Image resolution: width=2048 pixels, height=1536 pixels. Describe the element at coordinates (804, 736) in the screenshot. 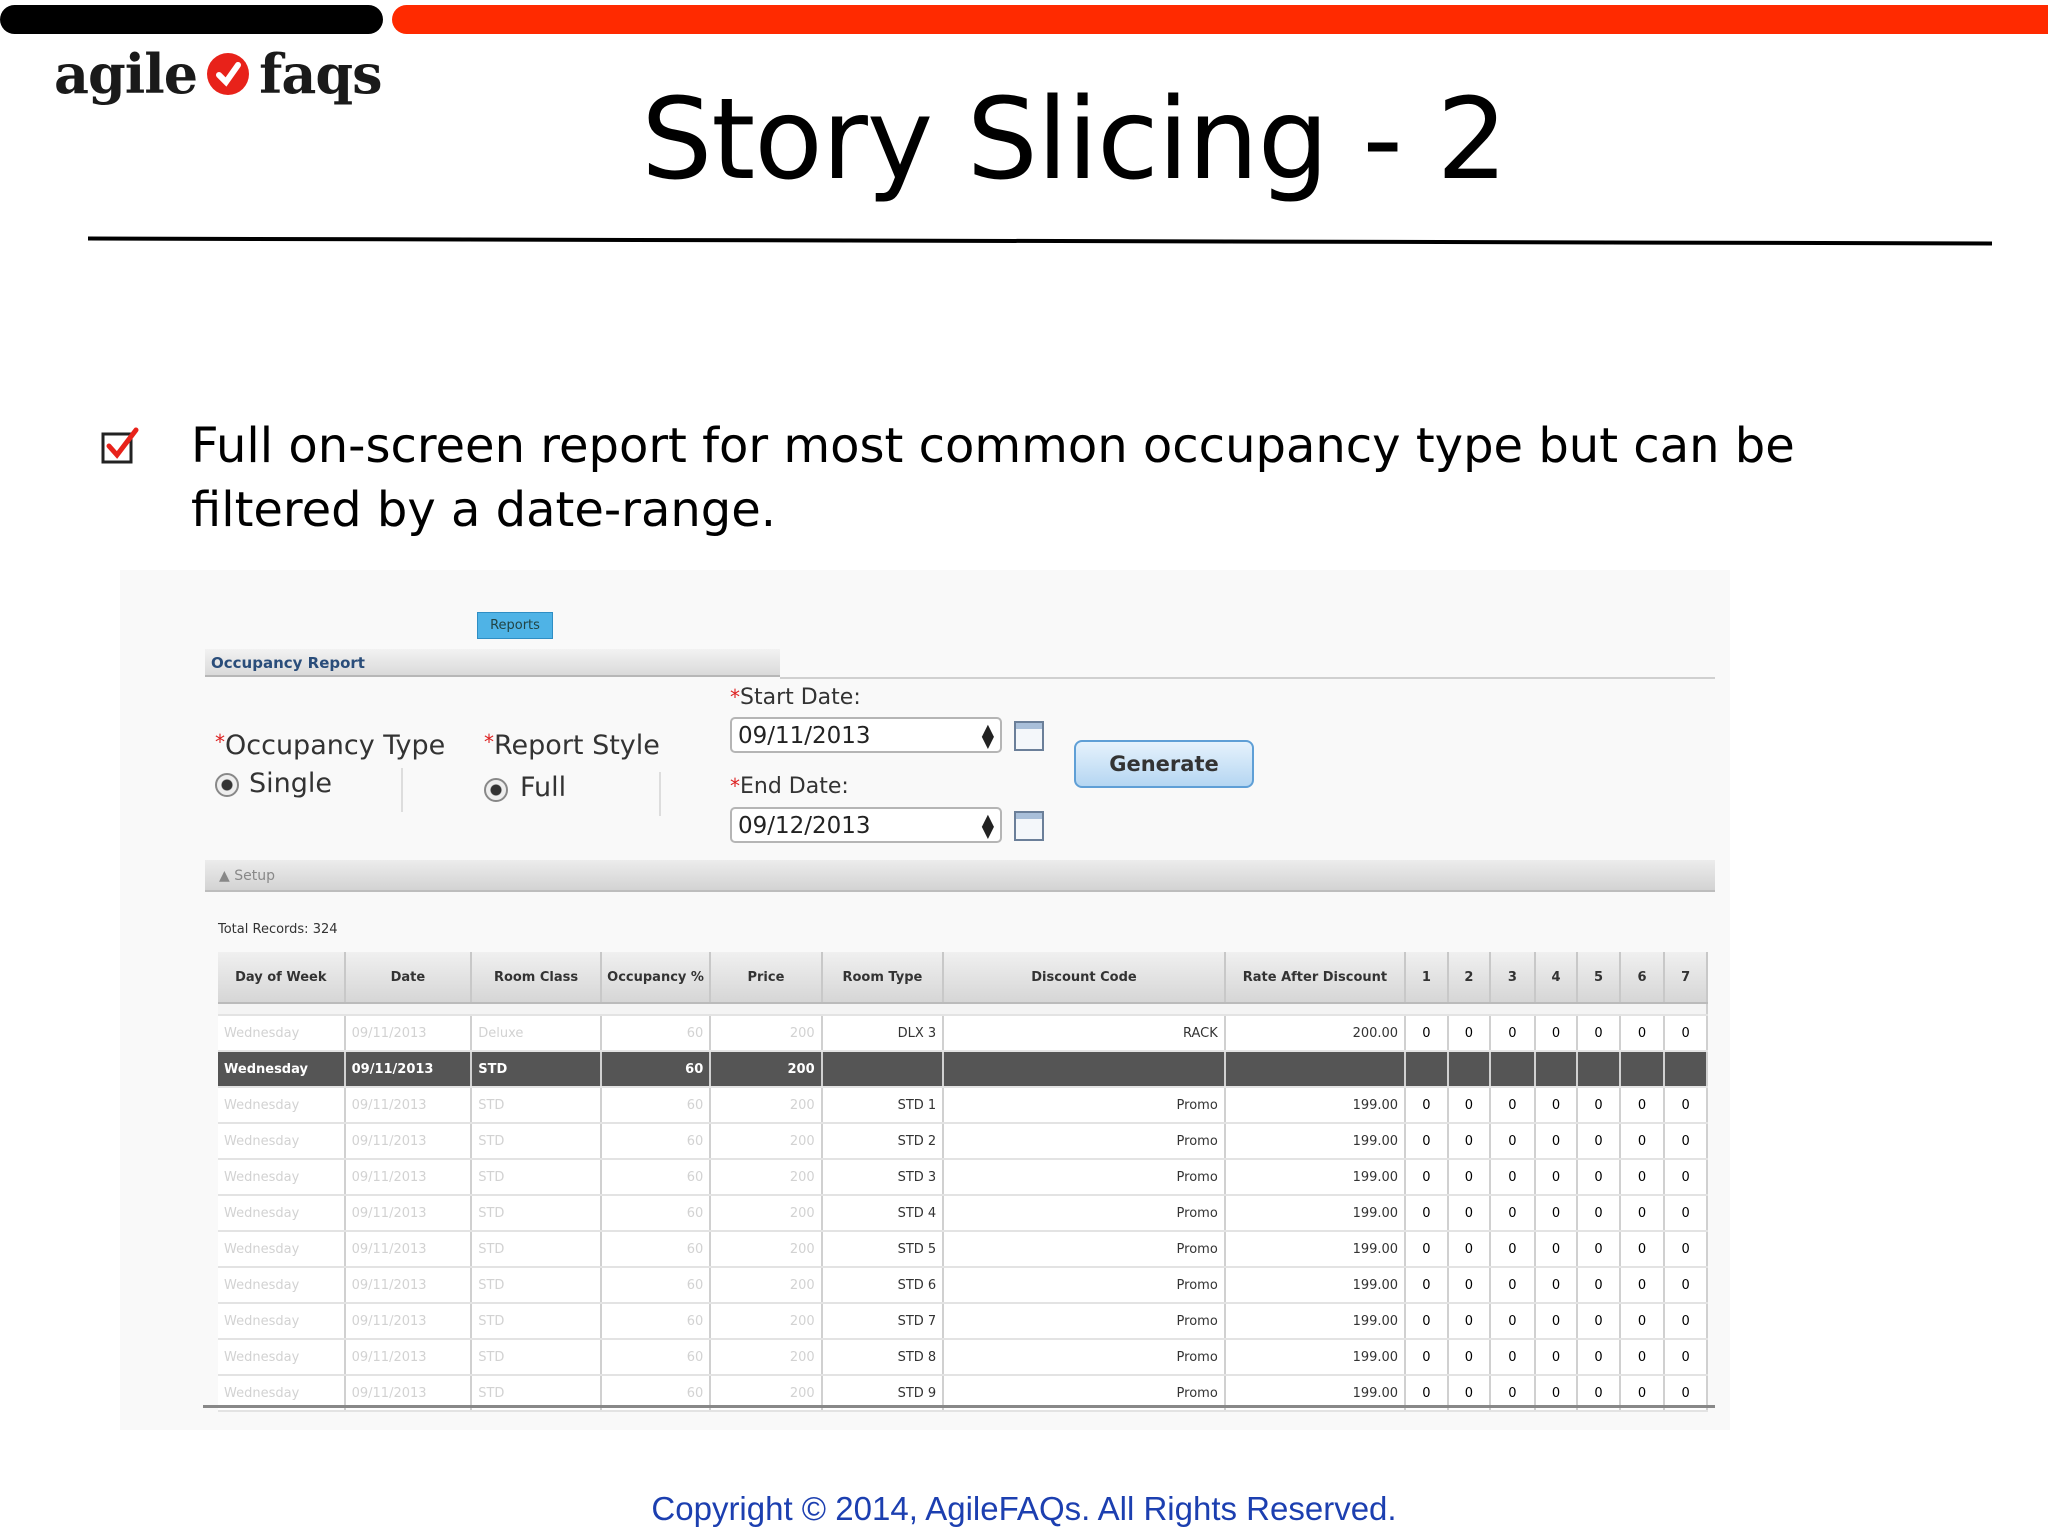

I see `start-date-value: 09/11/2013` at that location.